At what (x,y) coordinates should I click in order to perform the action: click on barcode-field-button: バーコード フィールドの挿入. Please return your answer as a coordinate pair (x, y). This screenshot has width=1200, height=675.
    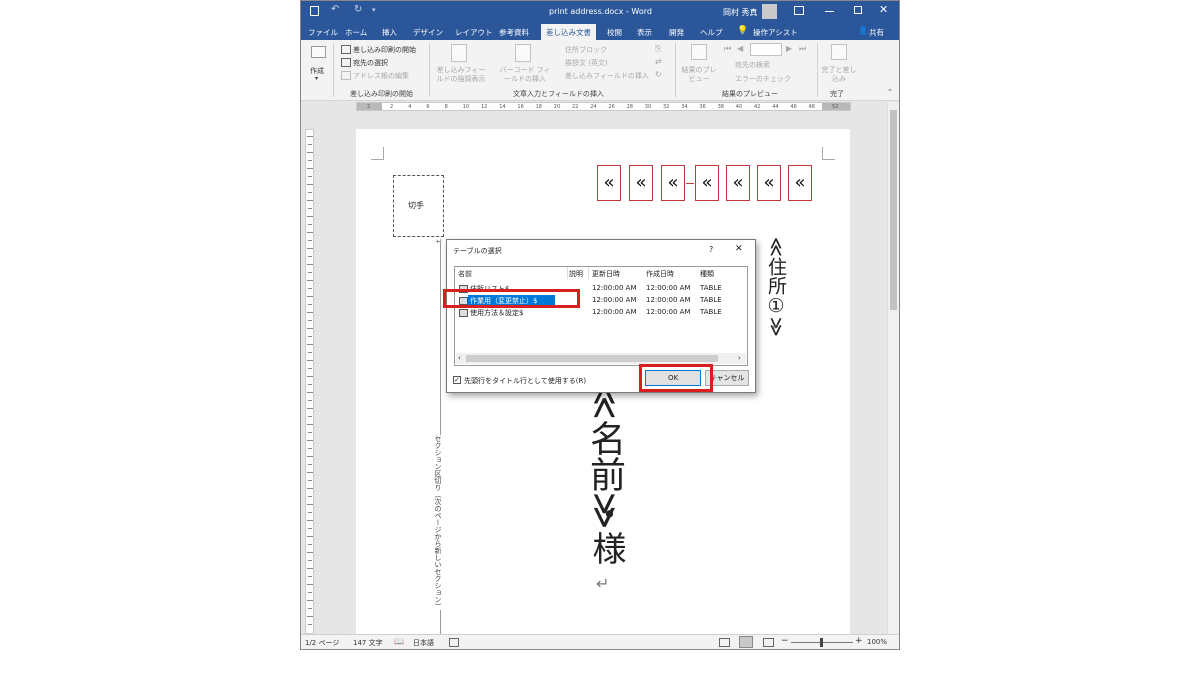
    Looking at the image, I should click on (525, 75).